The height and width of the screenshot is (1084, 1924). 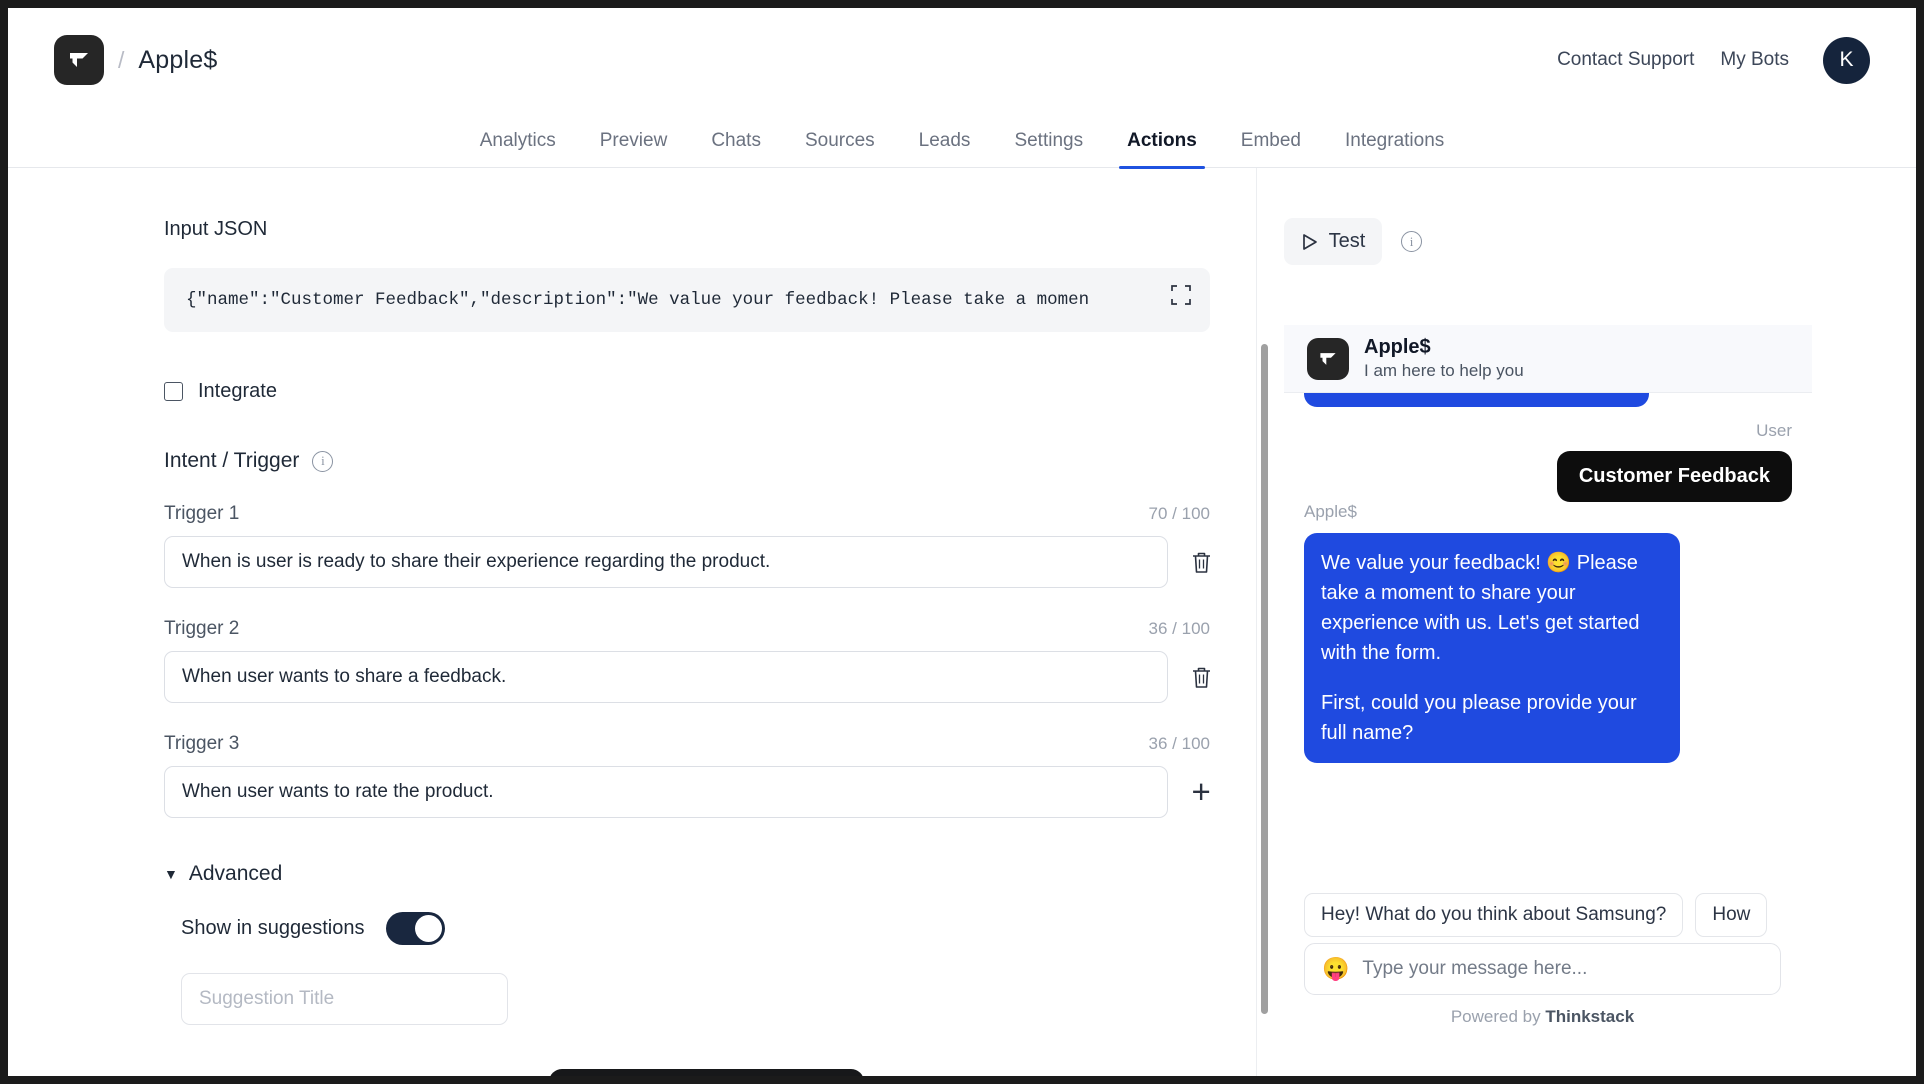 What do you see at coordinates (173, 391) in the screenshot?
I see `integrate-checkbox` at bounding box center [173, 391].